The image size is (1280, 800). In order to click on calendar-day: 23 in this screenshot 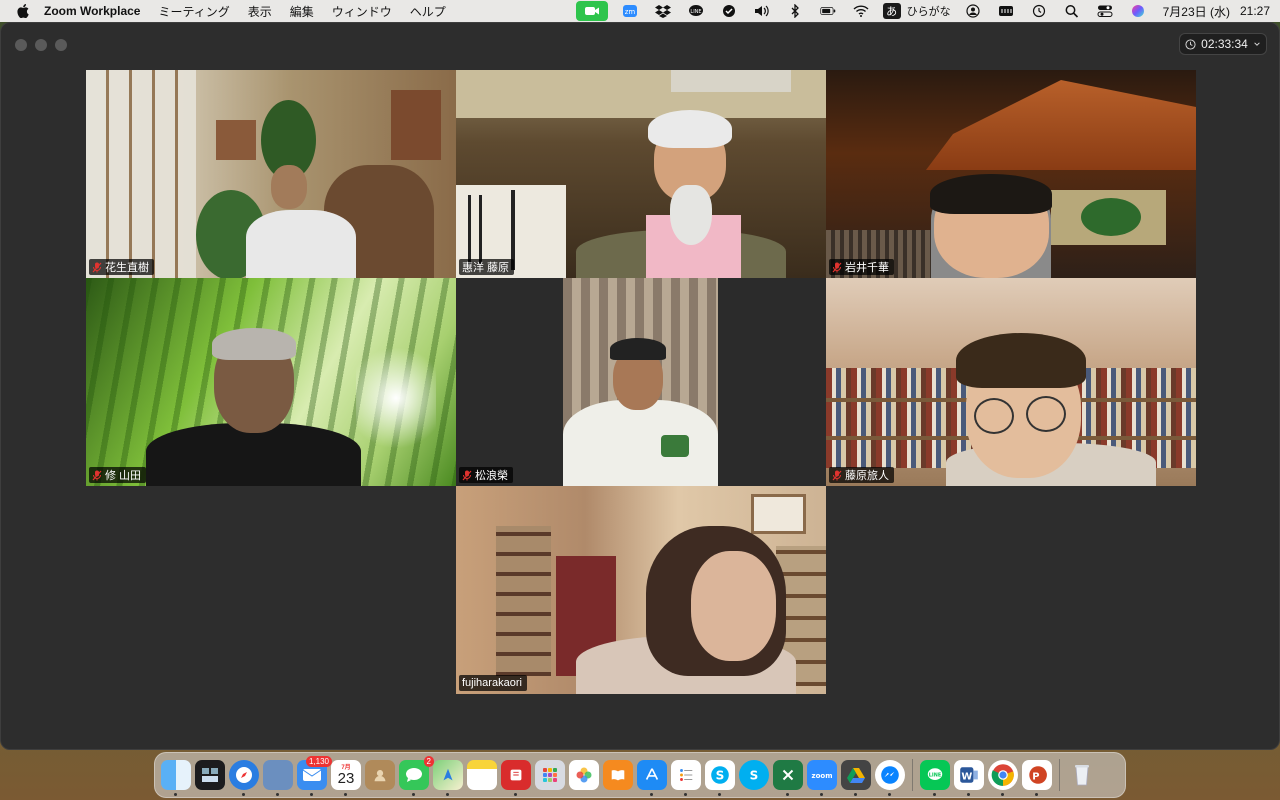, I will do `click(346, 778)`.